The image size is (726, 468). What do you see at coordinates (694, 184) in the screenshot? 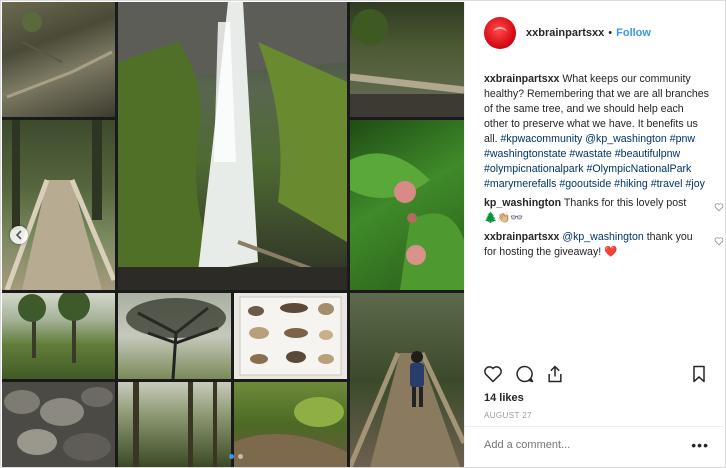
I see `hashtag: #joy` at bounding box center [694, 184].